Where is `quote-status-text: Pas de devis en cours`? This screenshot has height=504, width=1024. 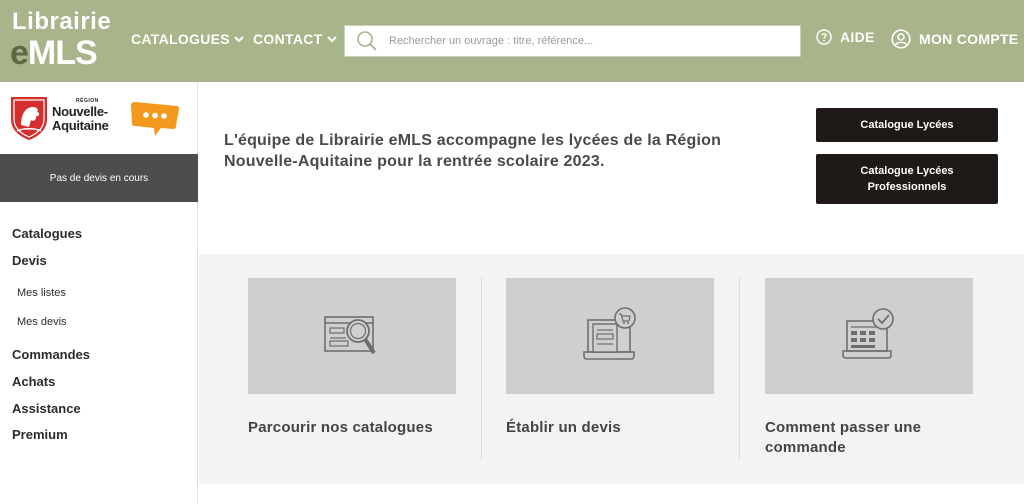
quote-status-text: Pas de devis en cours is located at coordinates (99, 178).